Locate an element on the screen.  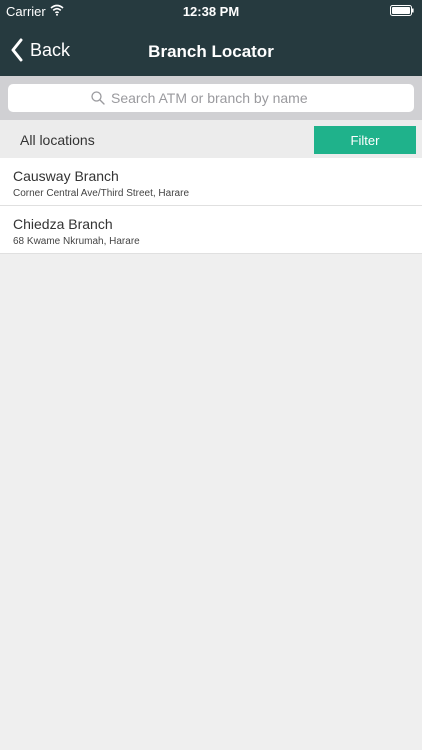
header: Carrier 12:38 PM Back Branch Locator is located at coordinates (211, 38).